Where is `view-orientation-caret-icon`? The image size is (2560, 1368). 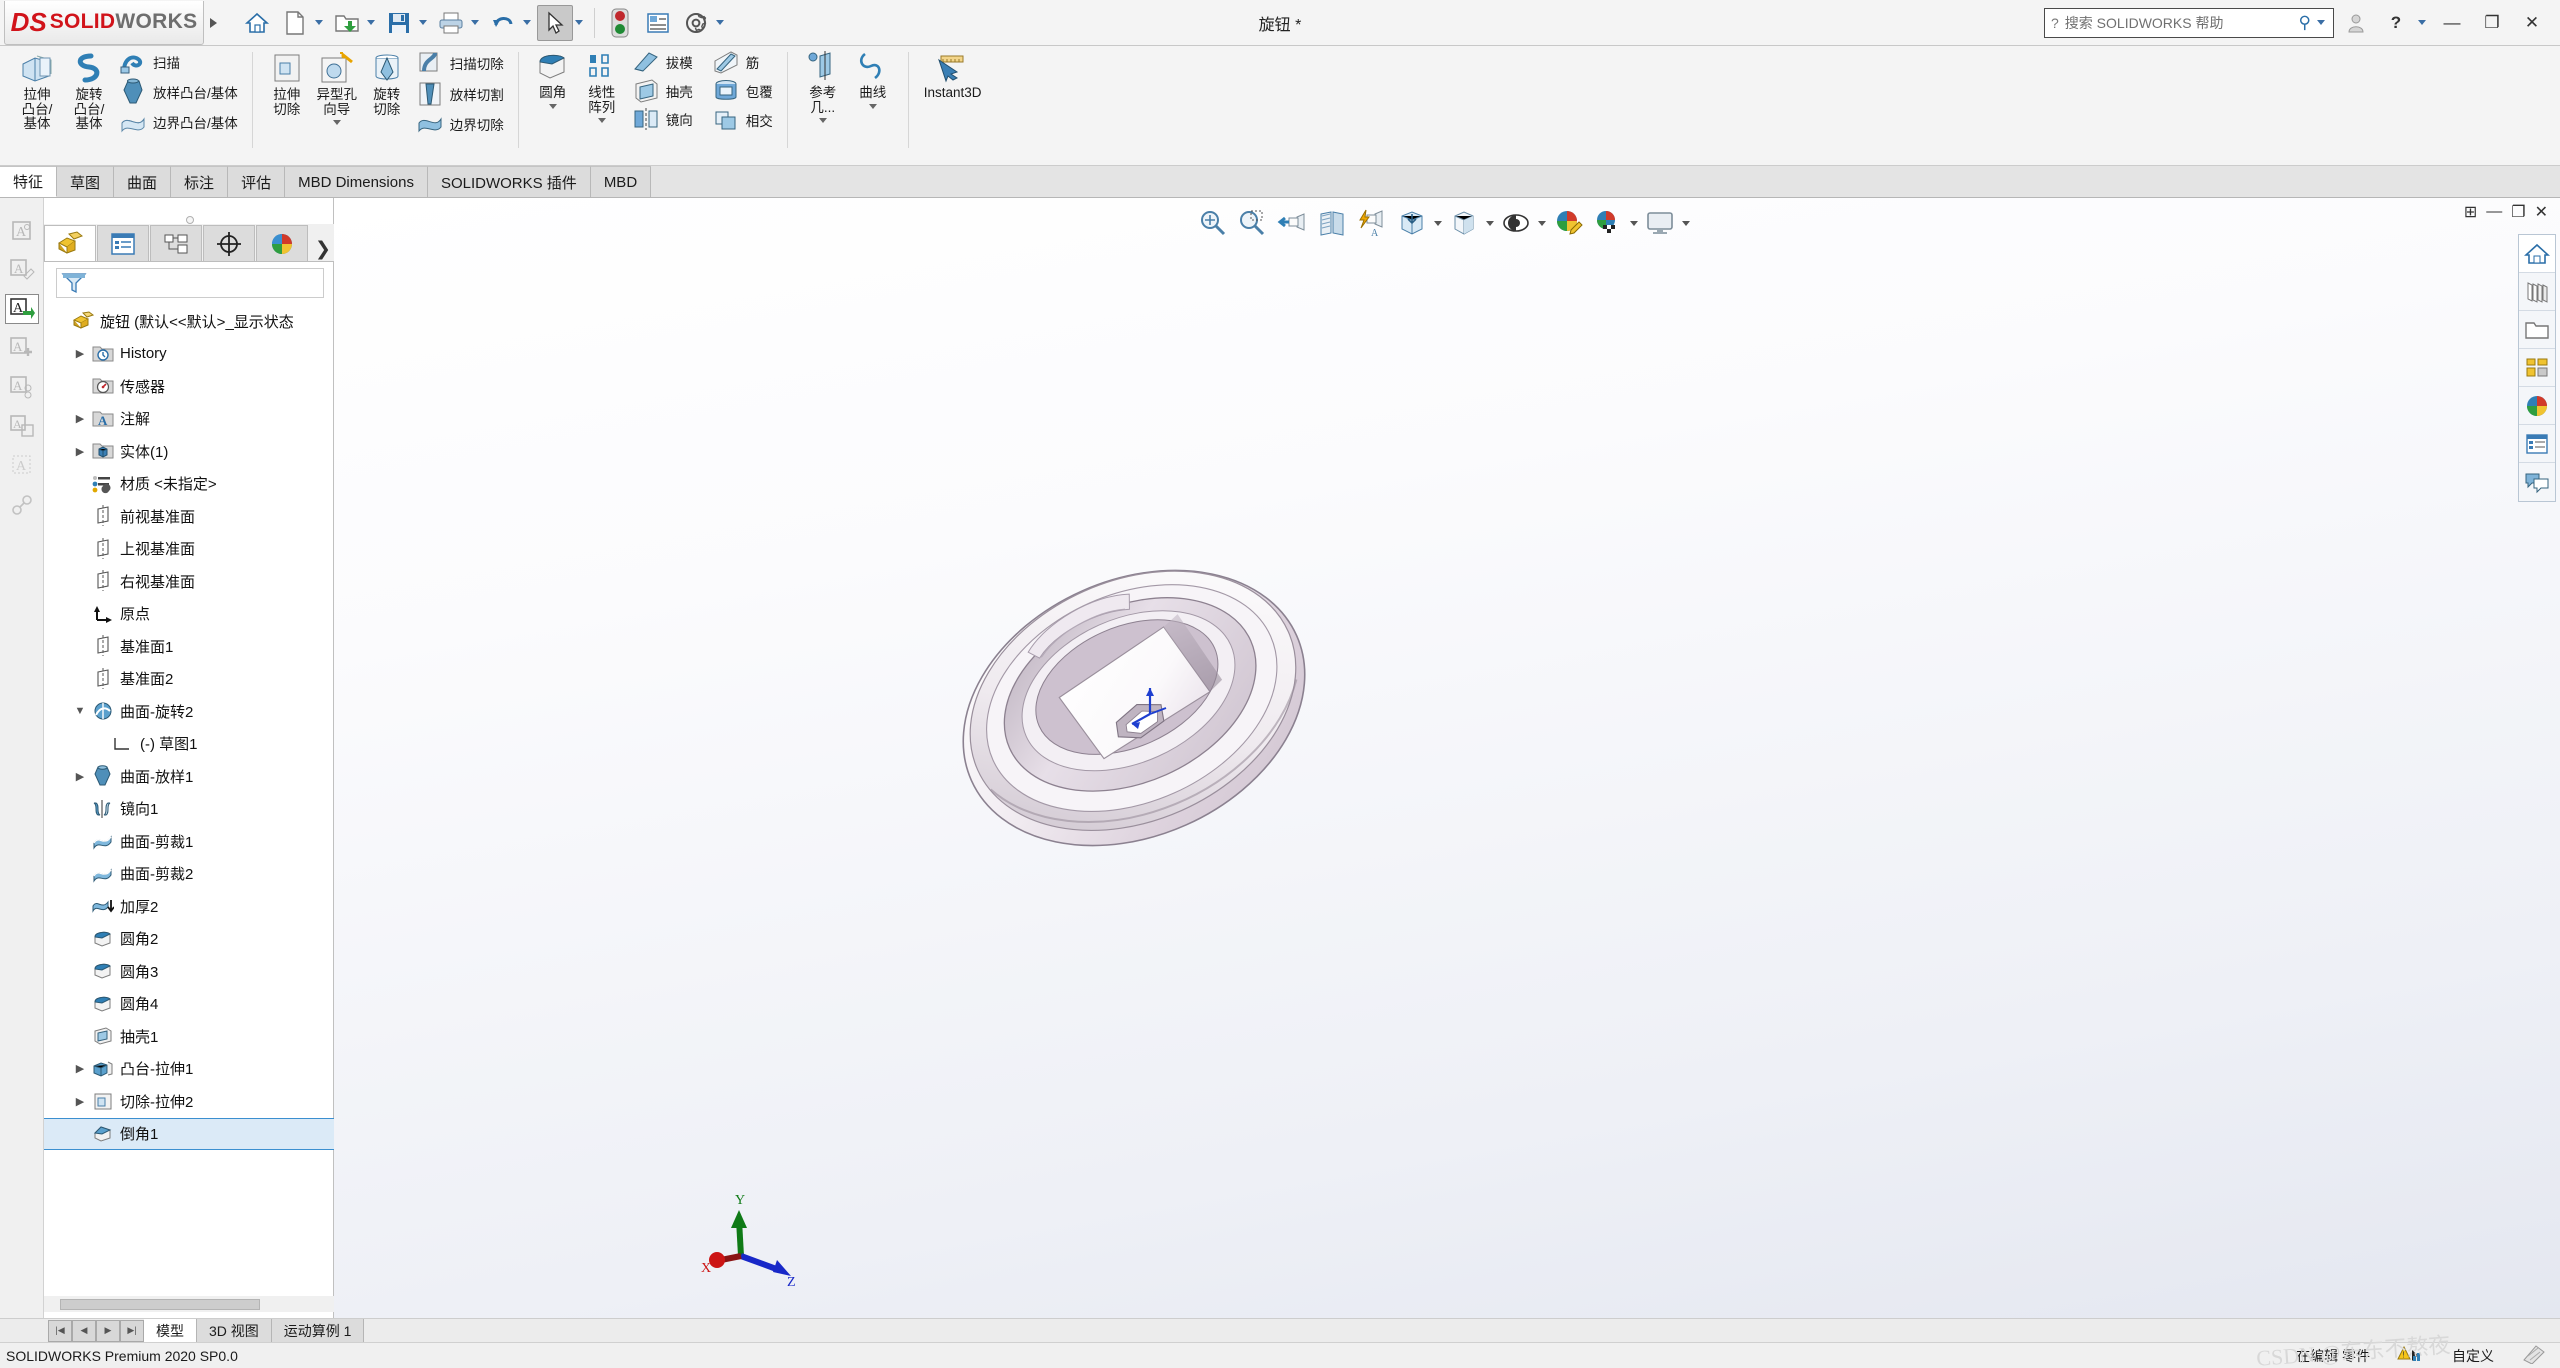
view-orientation-caret-icon is located at coordinates (1438, 223).